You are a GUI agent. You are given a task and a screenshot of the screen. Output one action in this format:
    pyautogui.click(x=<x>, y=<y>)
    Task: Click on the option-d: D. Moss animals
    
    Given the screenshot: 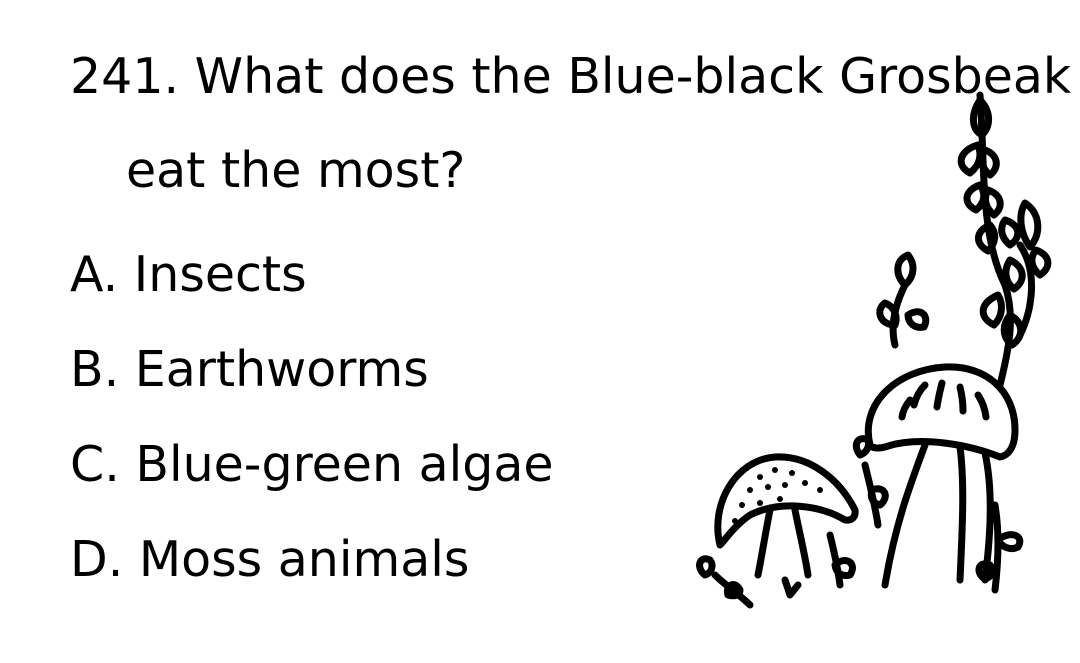 What is the action you would take?
    pyautogui.click(x=270, y=559)
    